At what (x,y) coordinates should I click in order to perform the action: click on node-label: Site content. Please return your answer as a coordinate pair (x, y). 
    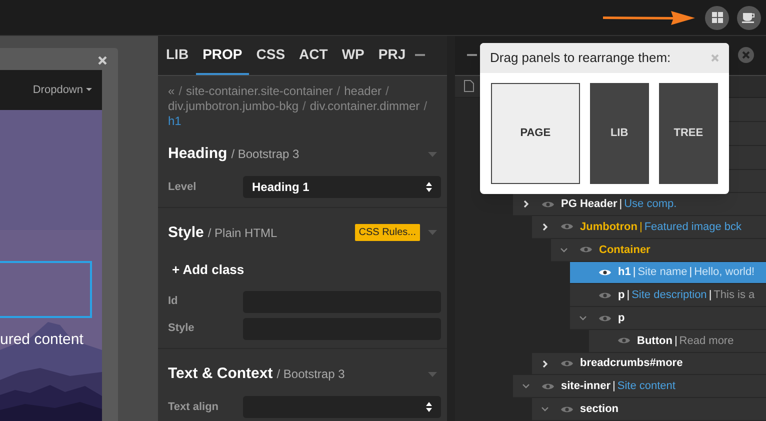
    Looking at the image, I should click on (646, 386).